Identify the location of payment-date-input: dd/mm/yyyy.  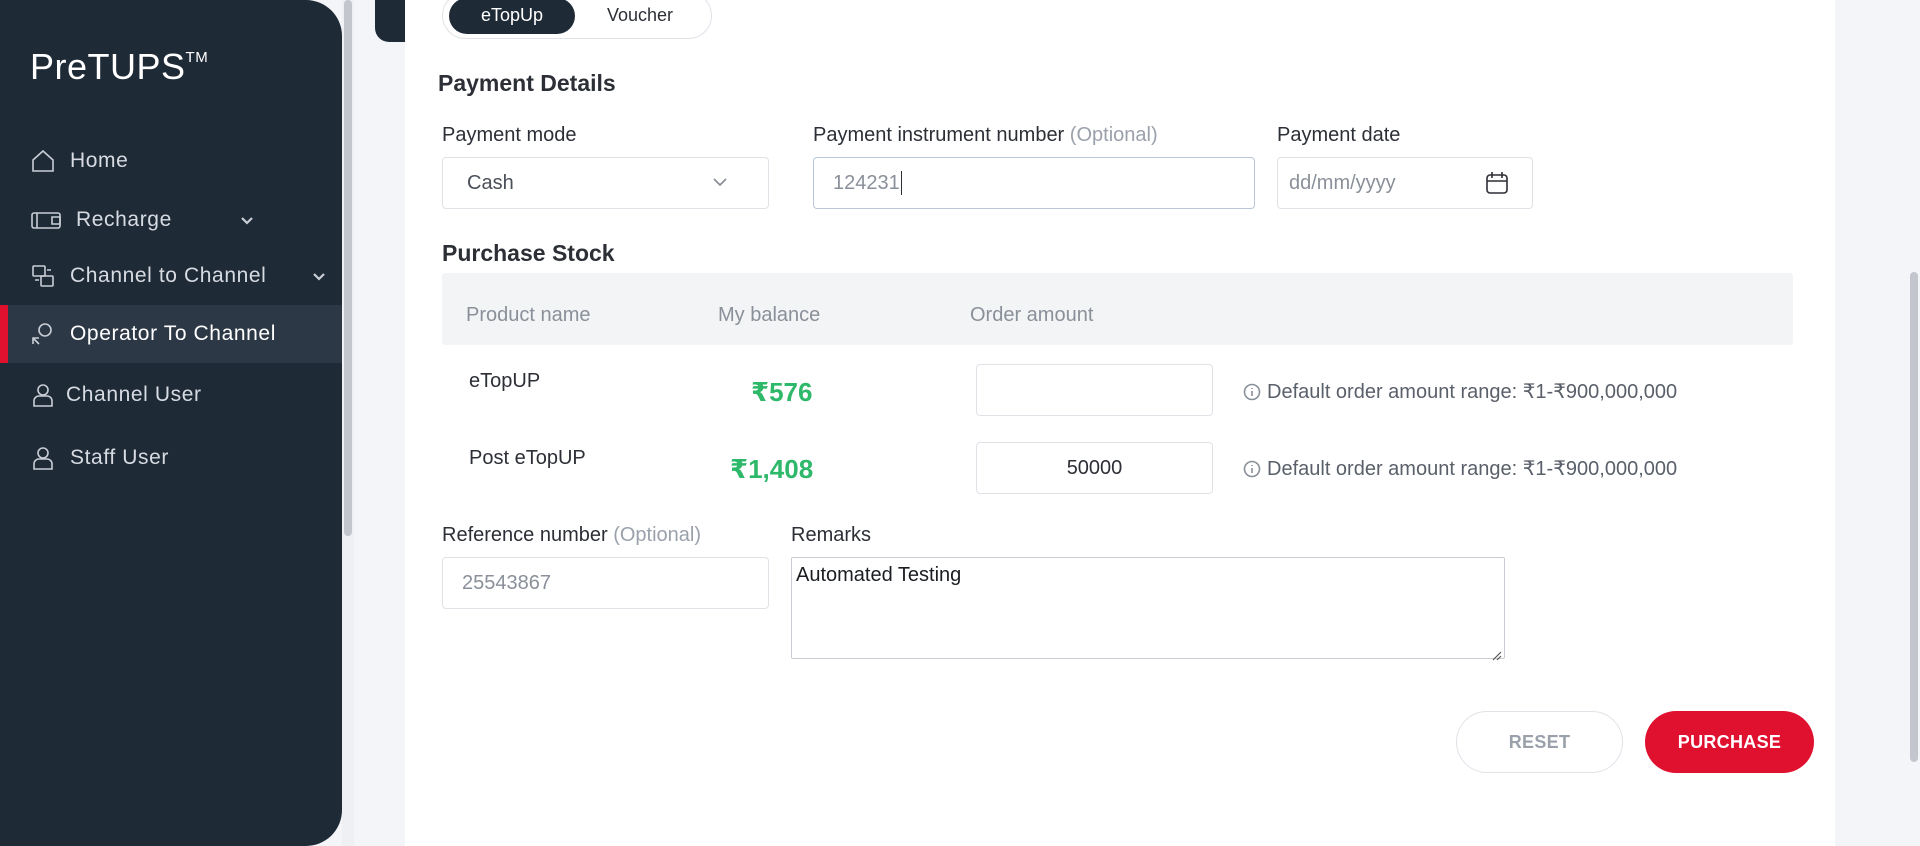
(1405, 183).